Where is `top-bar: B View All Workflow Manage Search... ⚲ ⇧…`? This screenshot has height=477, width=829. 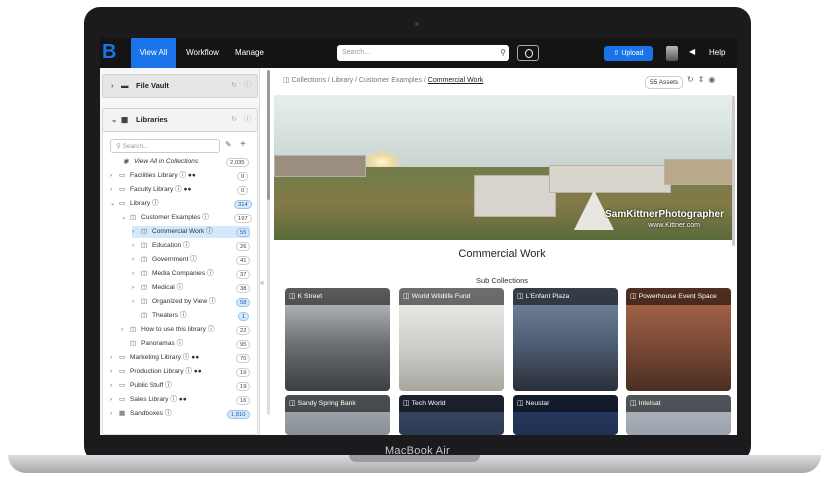
top-bar: B View All Workflow Manage Search... ⚲ ⇧… is located at coordinates (418, 53).